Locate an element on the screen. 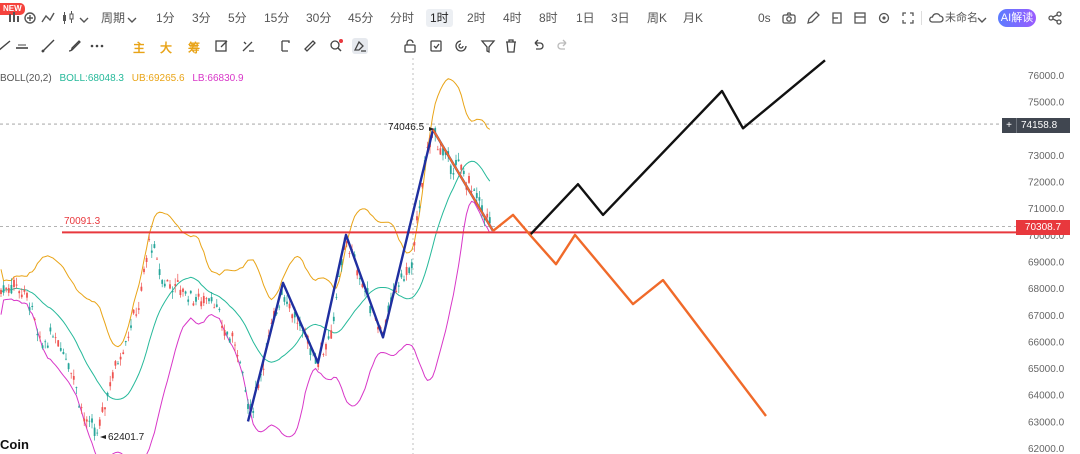 The height and width of the screenshot is (454, 1080). interval-15m: 15分 is located at coordinates (276, 18).